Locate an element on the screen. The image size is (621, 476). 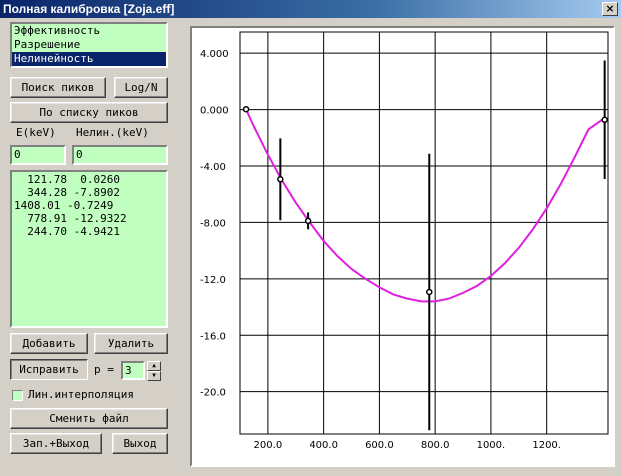
interpolation-label: Лин.интерполяция is located at coordinates (81, 394).